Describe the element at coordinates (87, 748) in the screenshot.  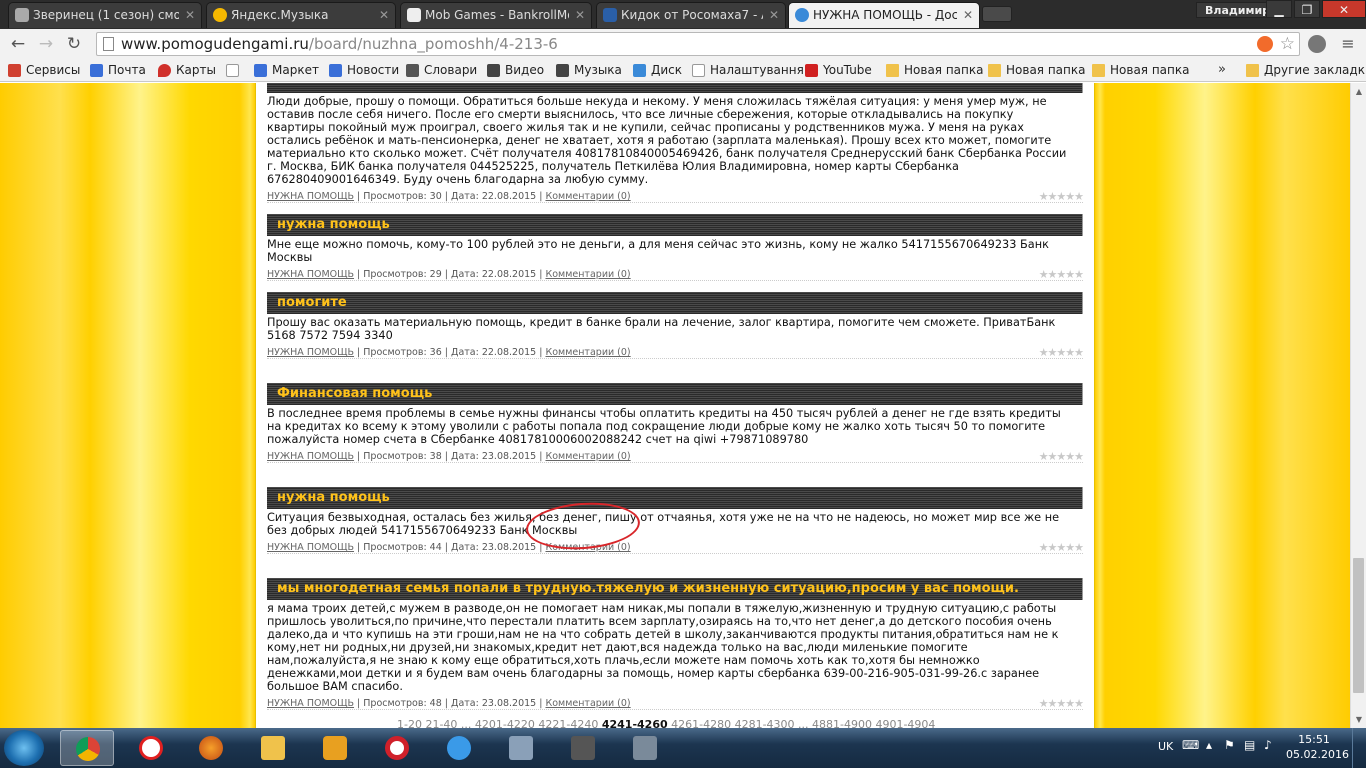
I see `taskbar-chrome` at that location.